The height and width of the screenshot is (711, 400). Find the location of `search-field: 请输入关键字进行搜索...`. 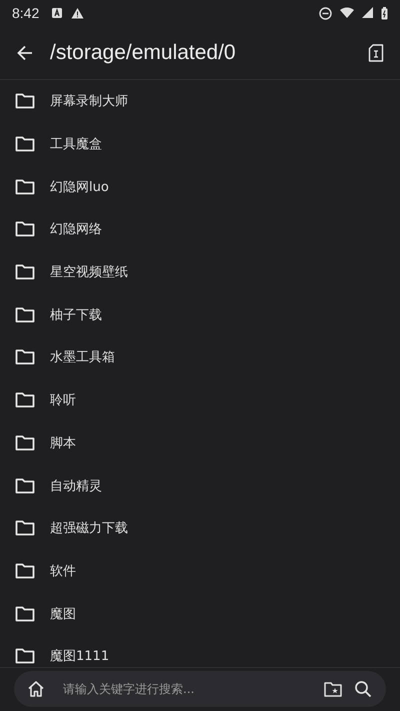

search-field: 请输入关键字进行搜索... is located at coordinates (186, 689).